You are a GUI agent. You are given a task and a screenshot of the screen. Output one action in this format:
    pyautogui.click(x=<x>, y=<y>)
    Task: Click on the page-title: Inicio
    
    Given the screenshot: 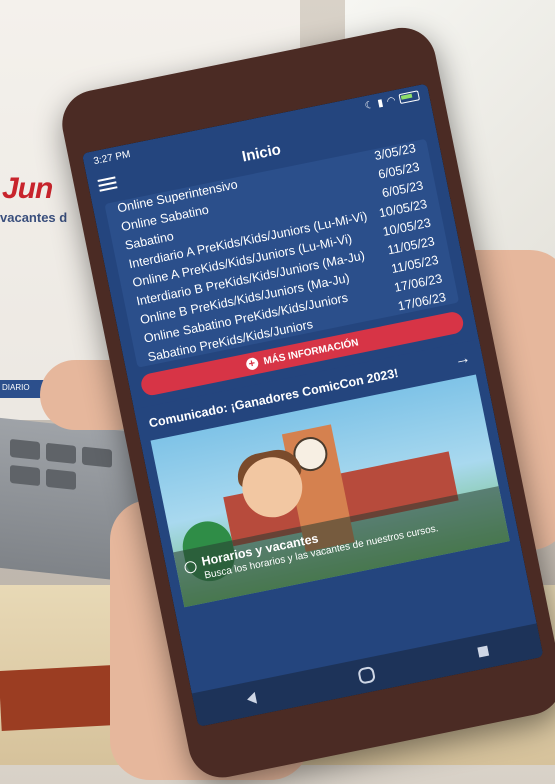 What is the action you would take?
    pyautogui.click(x=261, y=153)
    